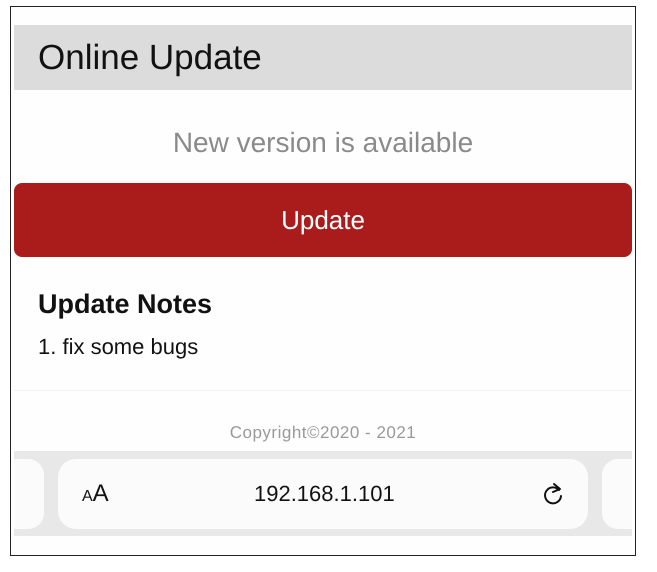 The width and height of the screenshot is (657, 572). What do you see at coordinates (323, 143) in the screenshot?
I see `status-text: New version is available` at bounding box center [323, 143].